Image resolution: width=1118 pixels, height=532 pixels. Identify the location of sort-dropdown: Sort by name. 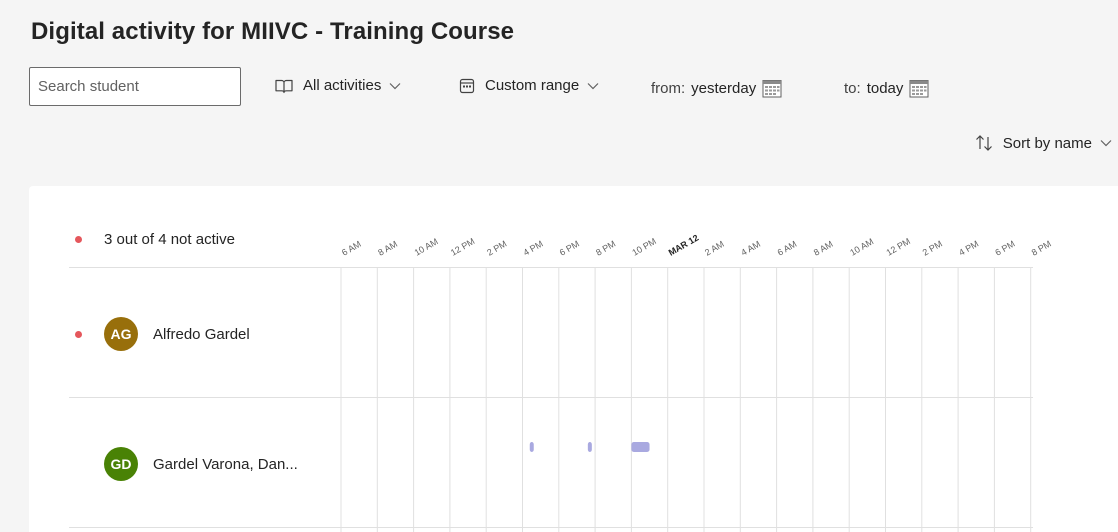
(1043, 143).